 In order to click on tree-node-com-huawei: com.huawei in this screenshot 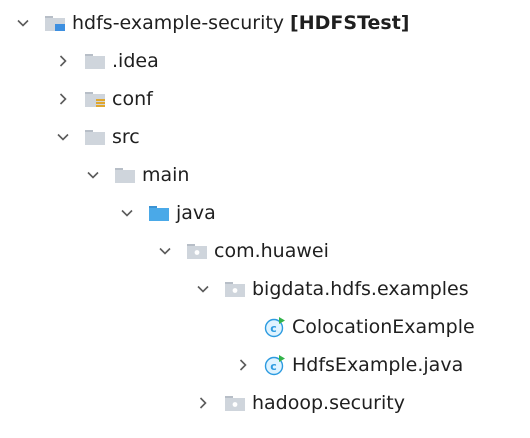, I will do `click(241, 251)`.